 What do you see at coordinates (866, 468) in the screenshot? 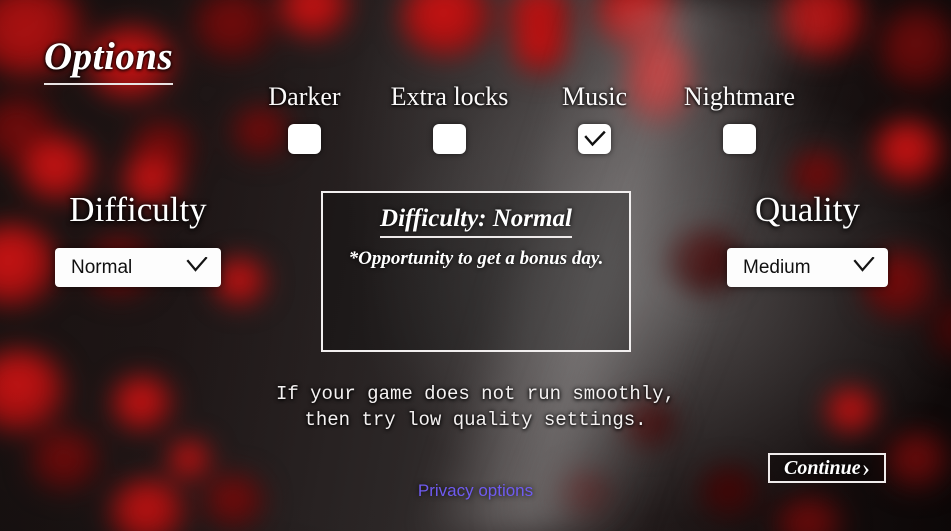
I see `chevron-right-icon: ›` at bounding box center [866, 468].